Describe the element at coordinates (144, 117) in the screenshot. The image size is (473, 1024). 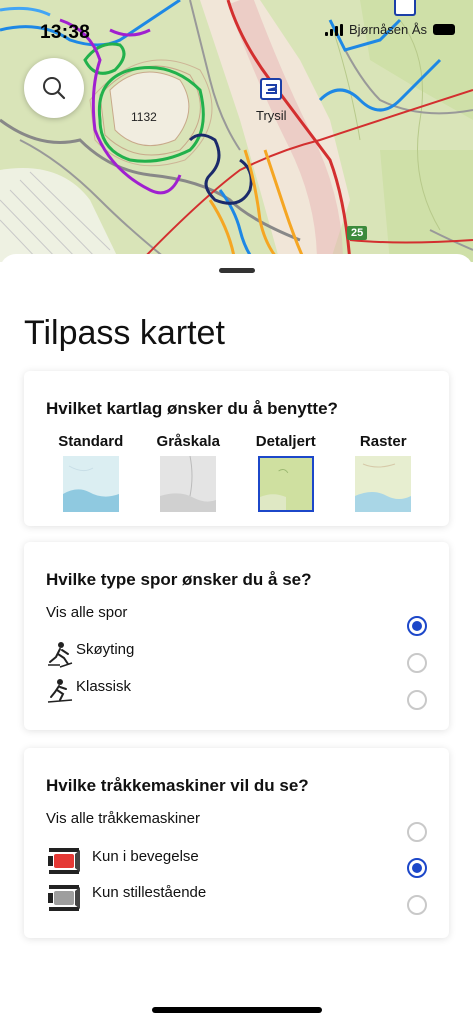
I see `peak-elevation-label: 1132` at that location.